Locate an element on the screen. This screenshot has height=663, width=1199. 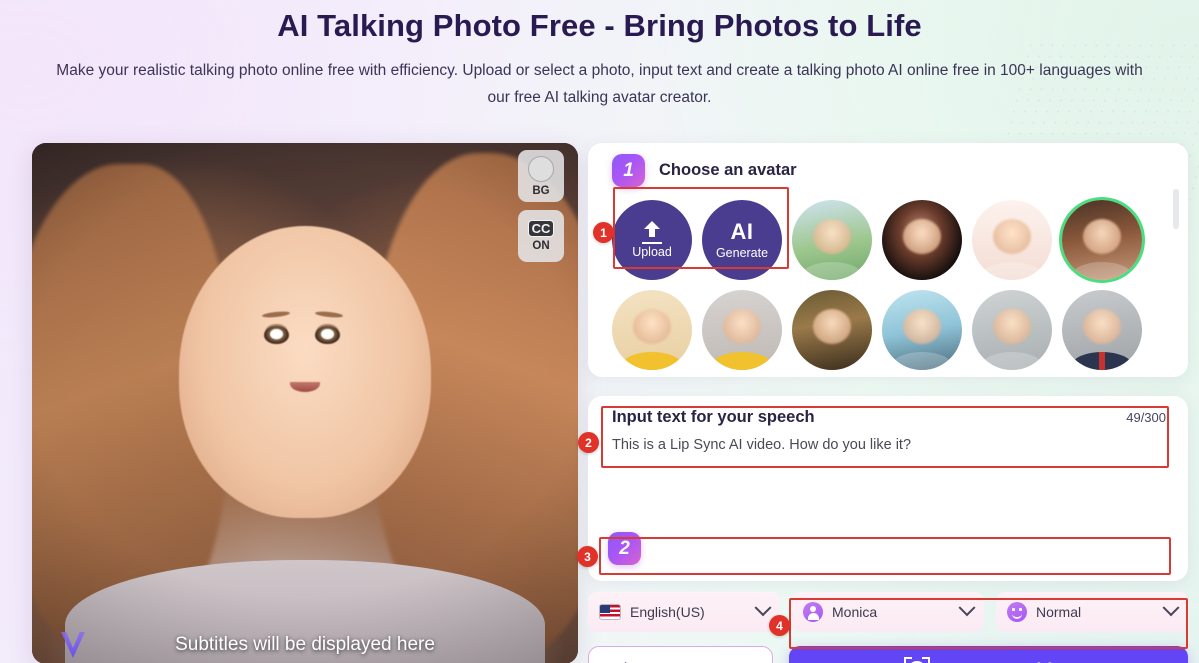
language-select-value: English(US) is located at coordinates (667, 612).